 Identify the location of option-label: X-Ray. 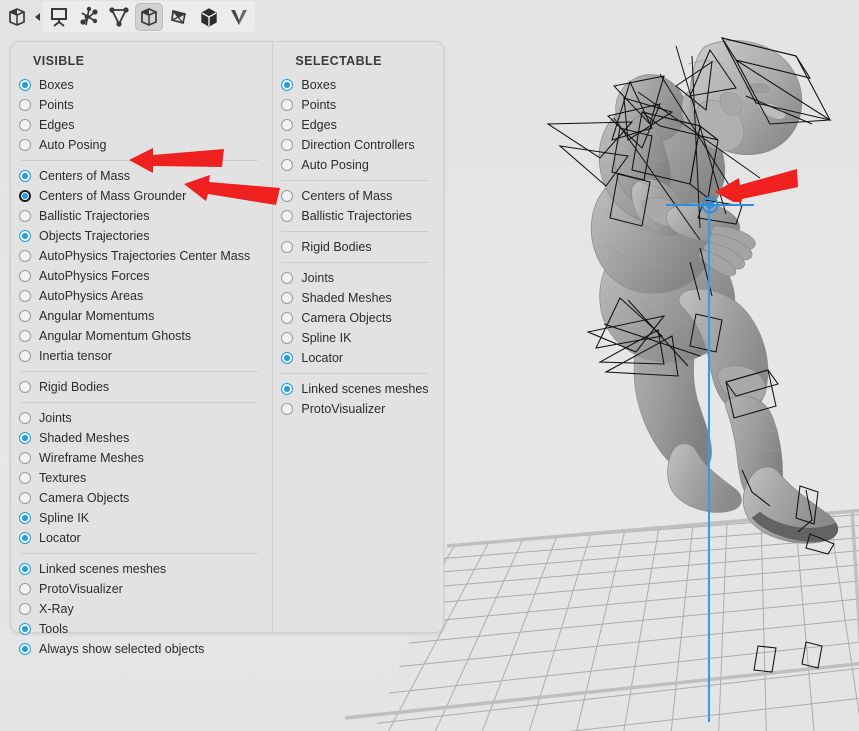
(56, 609).